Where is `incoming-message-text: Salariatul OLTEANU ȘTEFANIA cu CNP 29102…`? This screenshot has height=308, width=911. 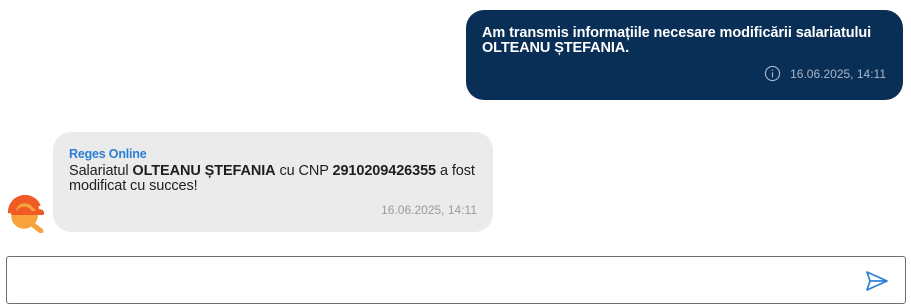 incoming-message-text: Salariatul OLTEANU ȘTEFANIA cu CNP 29102… is located at coordinates (273, 179).